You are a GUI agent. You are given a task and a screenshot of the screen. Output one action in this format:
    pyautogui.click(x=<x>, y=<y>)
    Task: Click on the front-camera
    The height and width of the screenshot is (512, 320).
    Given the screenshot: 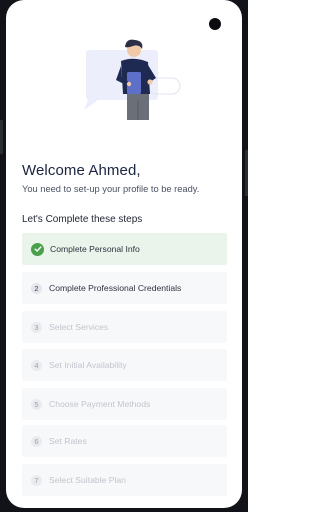 What is the action you would take?
    pyautogui.click(x=215, y=24)
    